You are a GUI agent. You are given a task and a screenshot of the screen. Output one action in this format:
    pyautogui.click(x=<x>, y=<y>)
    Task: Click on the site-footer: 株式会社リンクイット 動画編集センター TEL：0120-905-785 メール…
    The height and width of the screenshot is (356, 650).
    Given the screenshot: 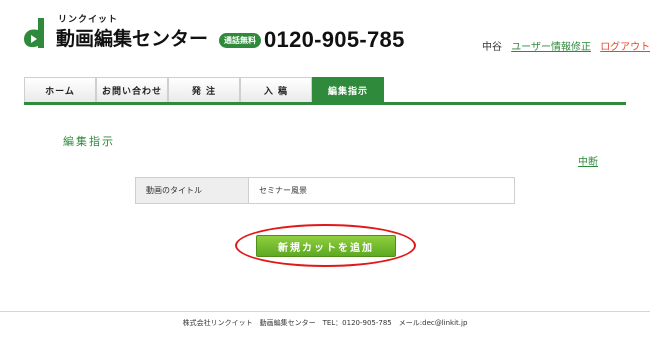 What is the action you would take?
    pyautogui.click(x=325, y=323)
    